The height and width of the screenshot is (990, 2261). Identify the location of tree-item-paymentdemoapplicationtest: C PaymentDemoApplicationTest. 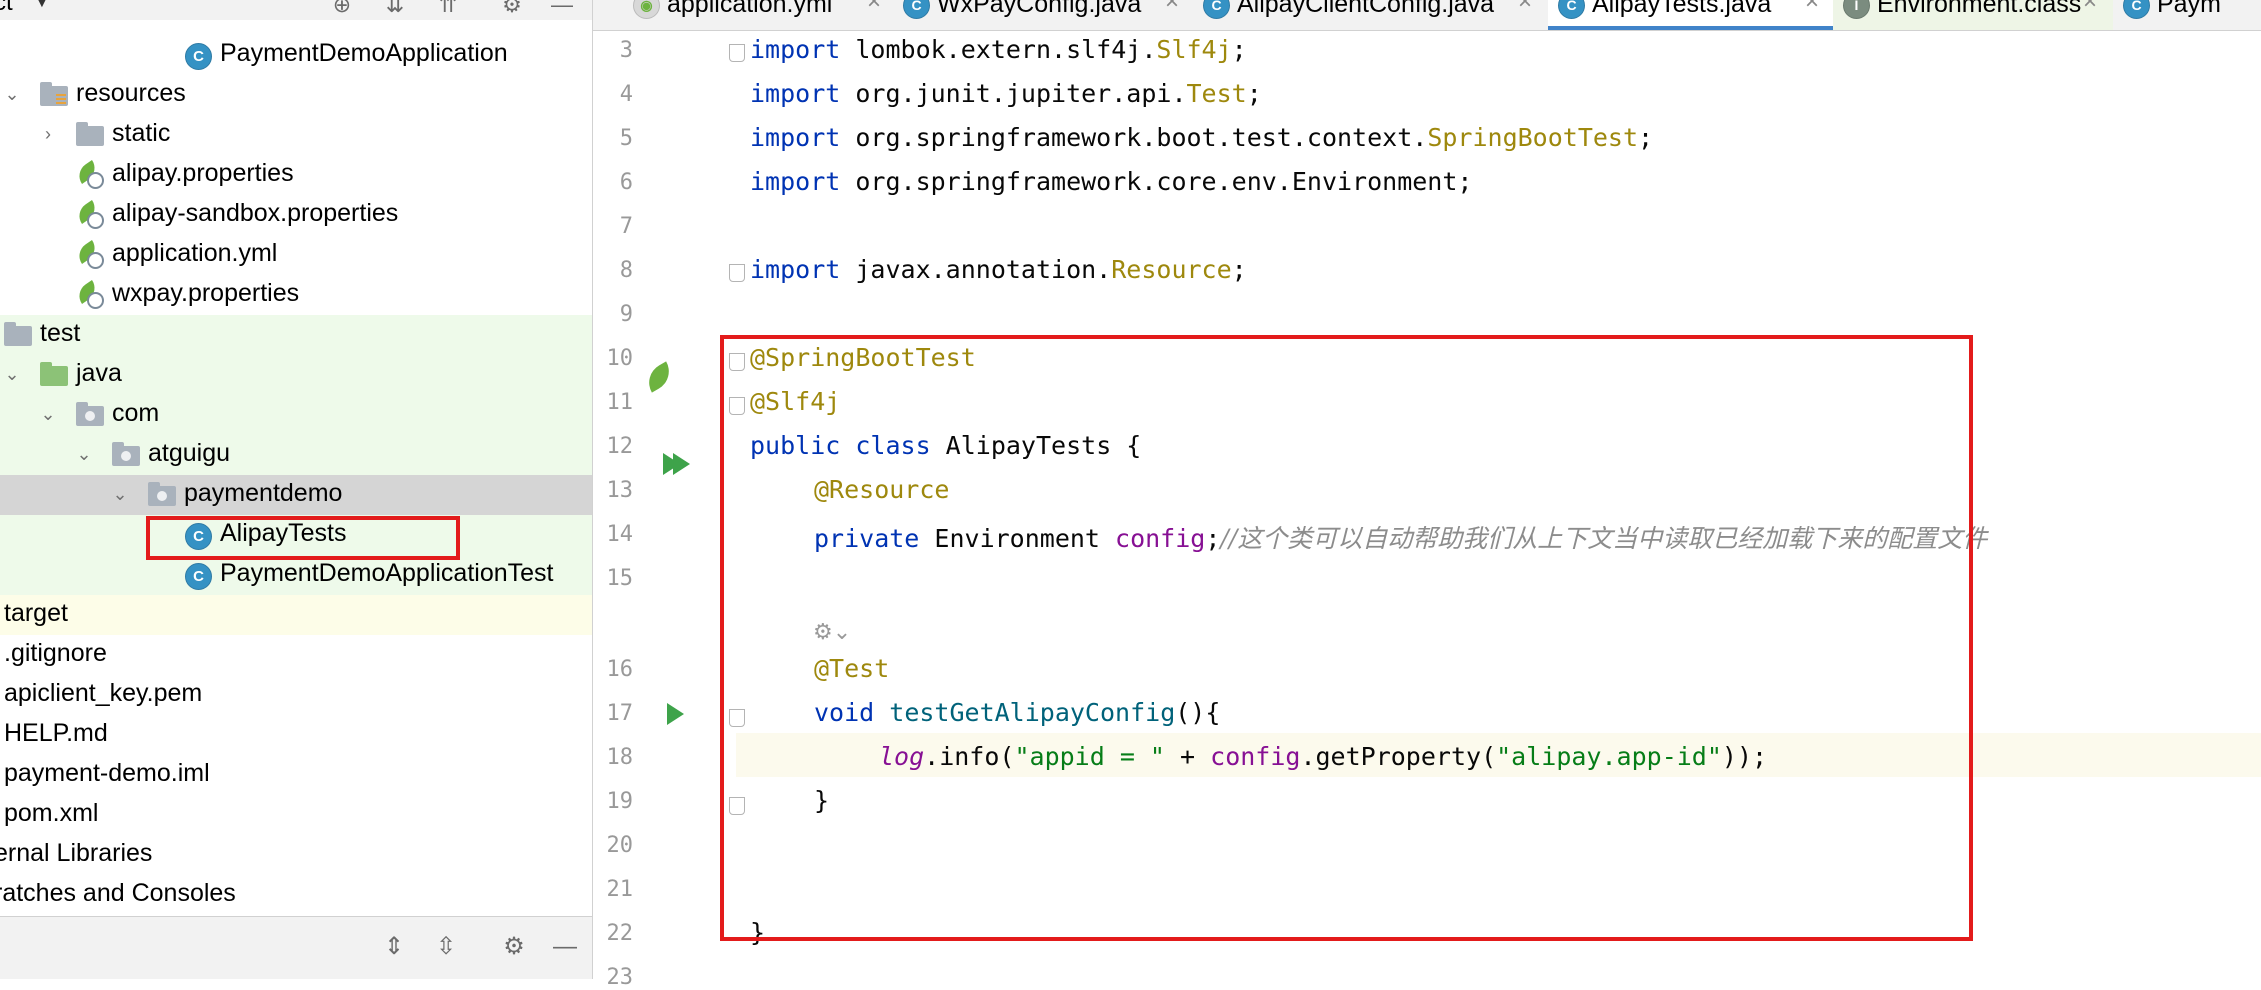
(296, 575).